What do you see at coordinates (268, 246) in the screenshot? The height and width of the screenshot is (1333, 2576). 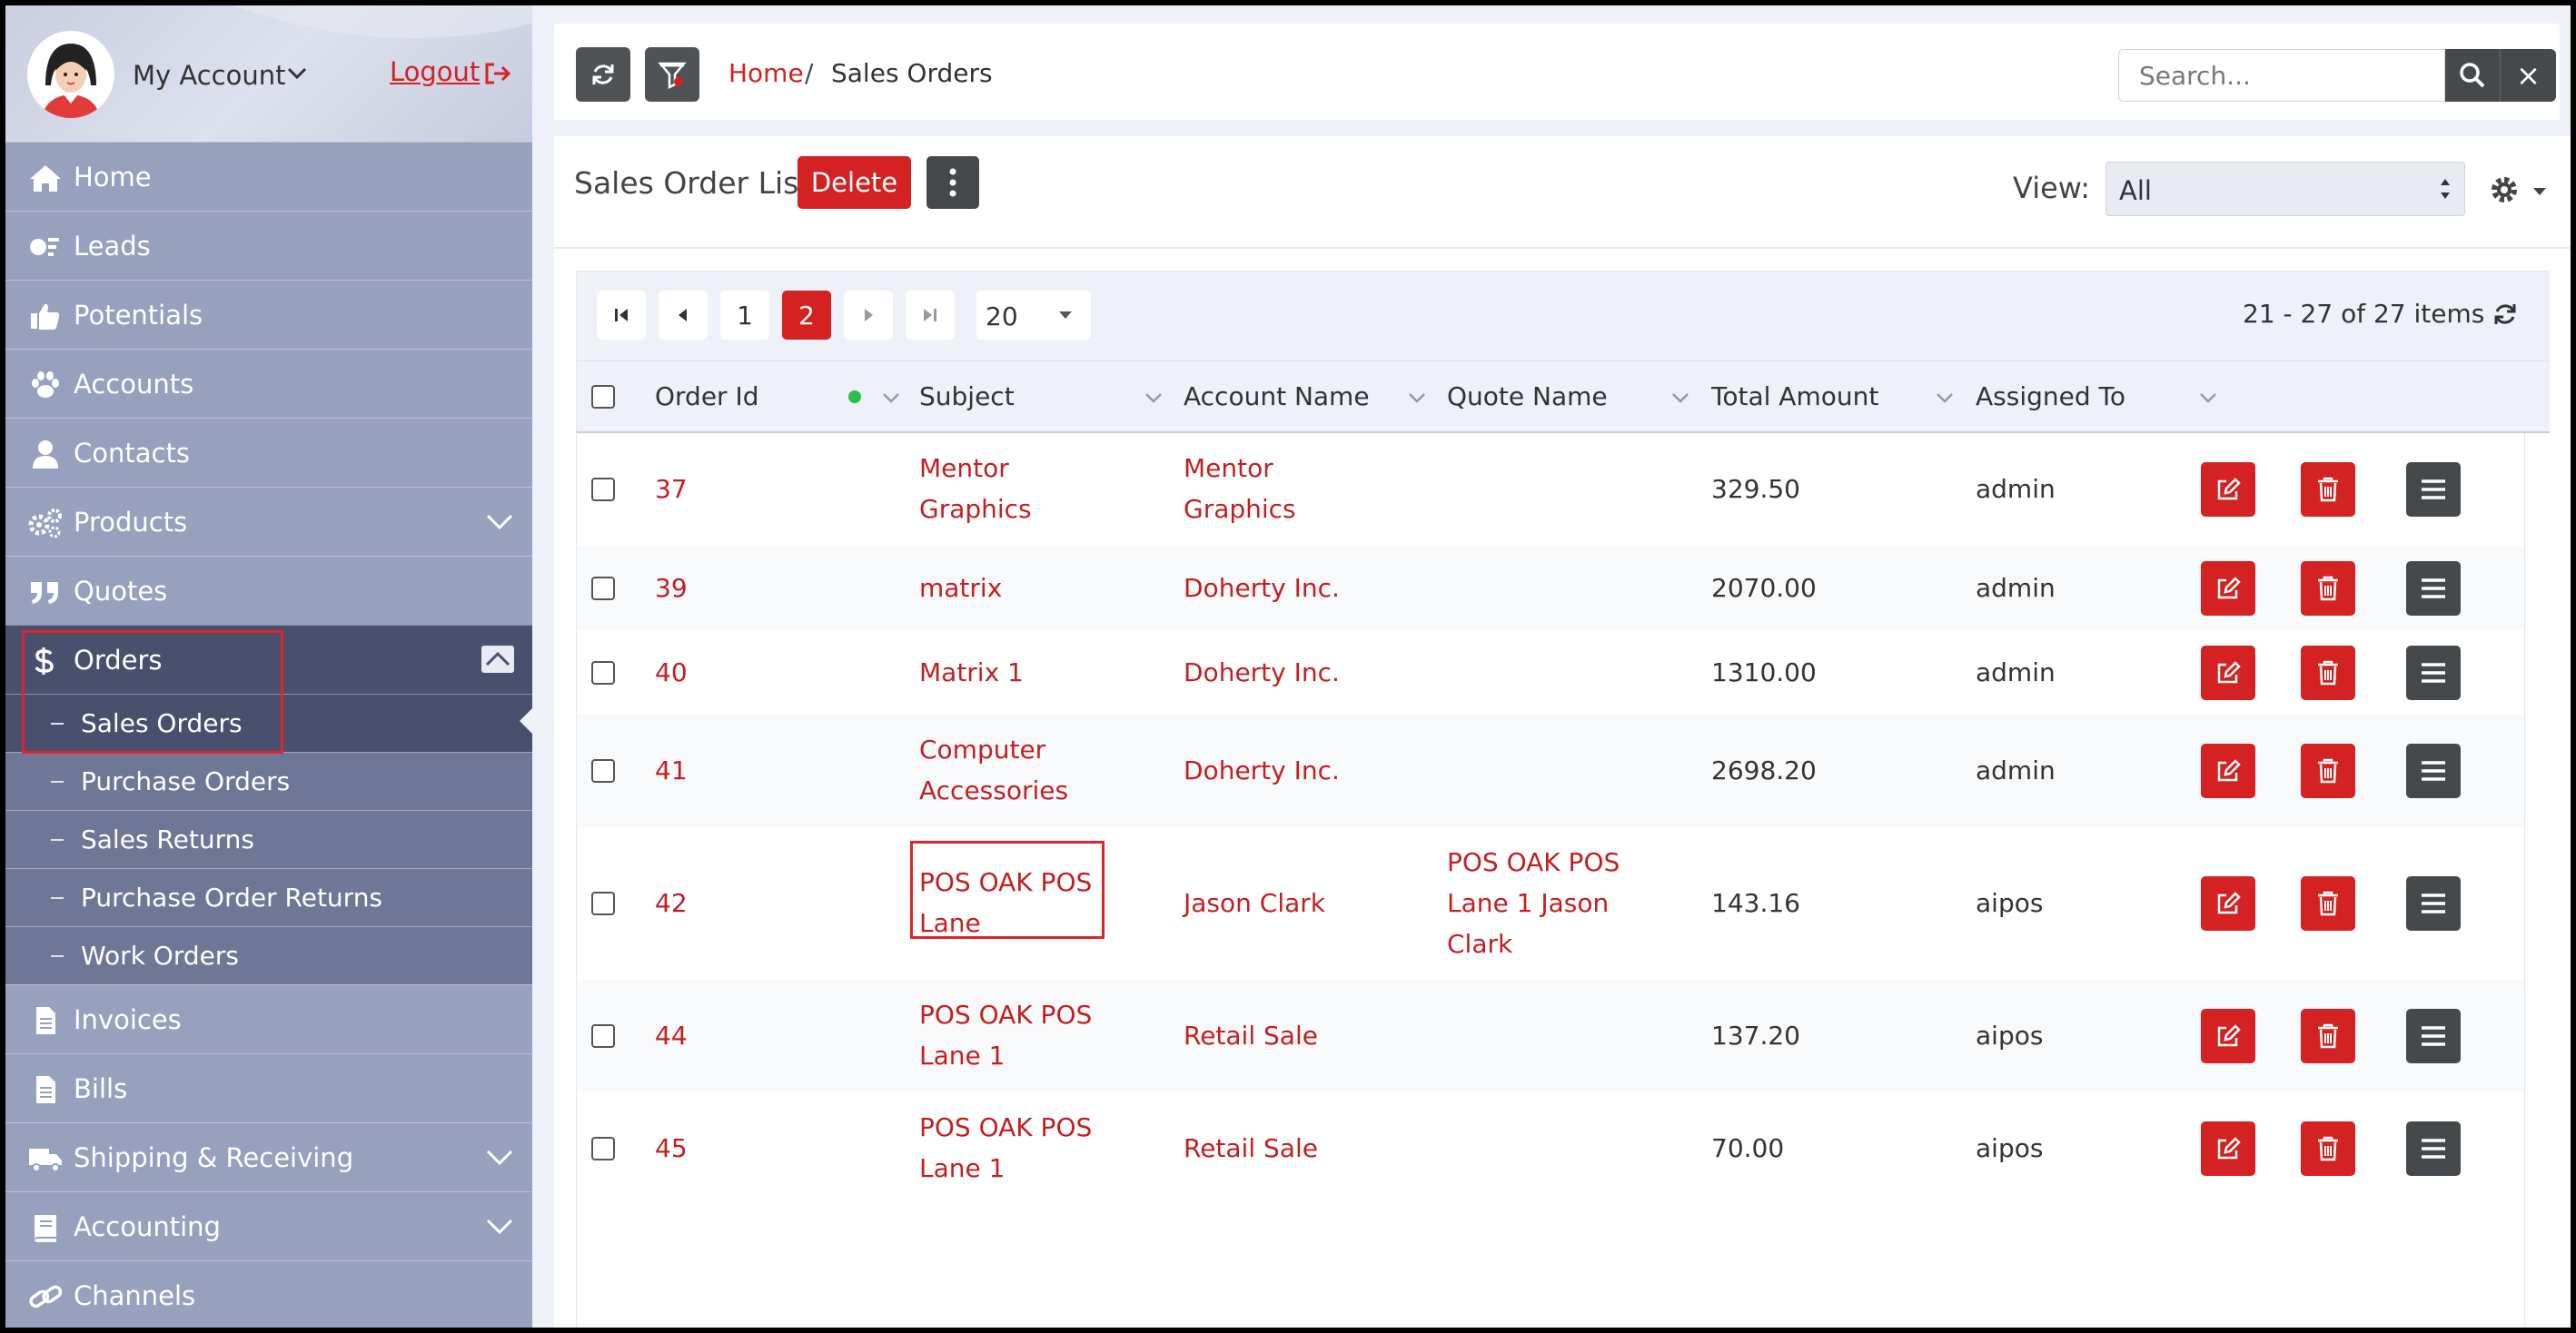 I see `sidebar-item-leads: Leads` at bounding box center [268, 246].